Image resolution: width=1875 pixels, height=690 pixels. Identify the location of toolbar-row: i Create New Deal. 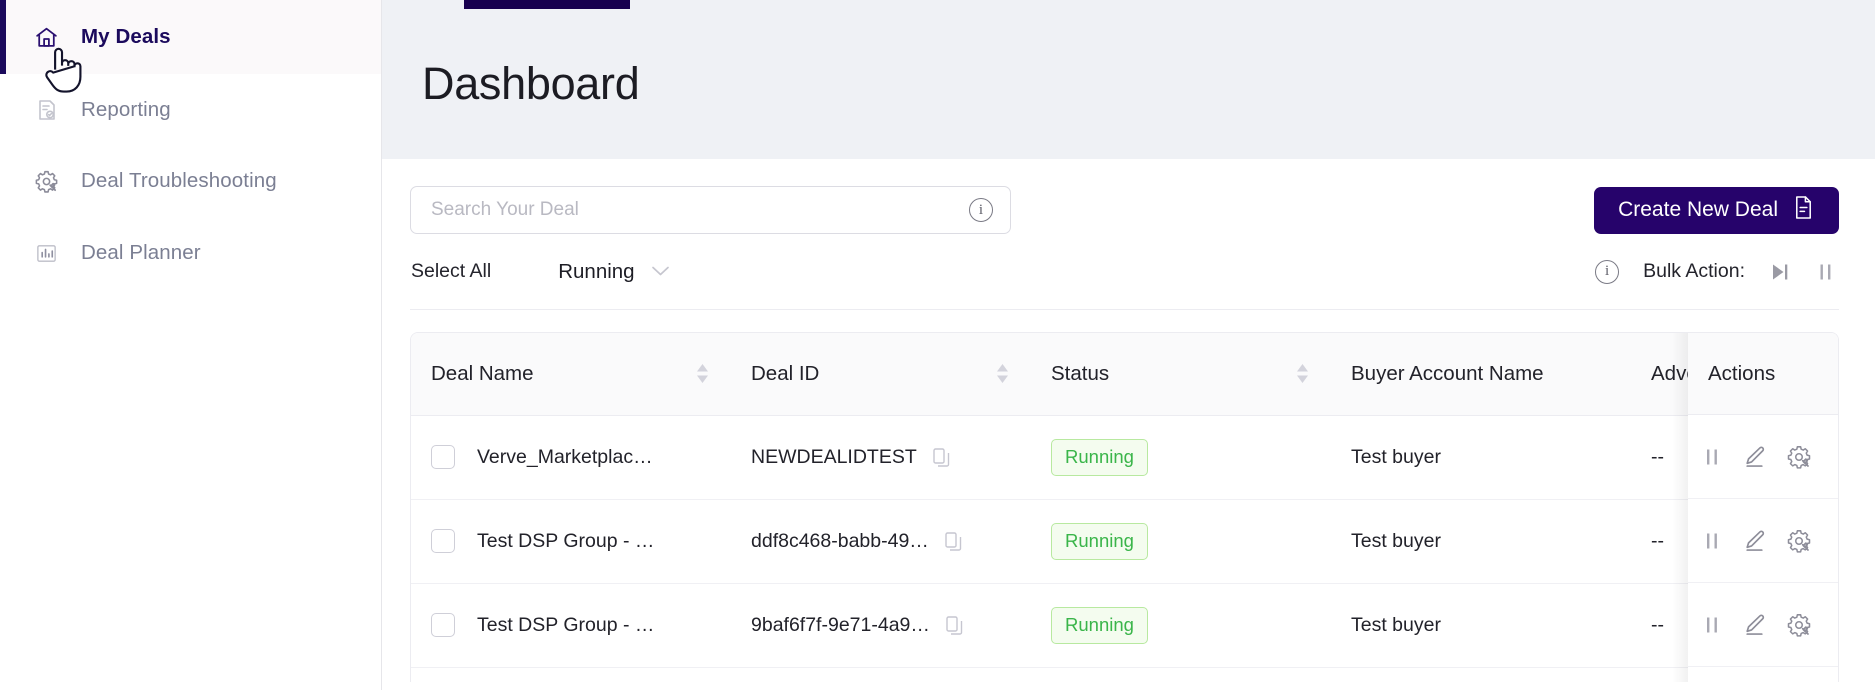
(1124, 196).